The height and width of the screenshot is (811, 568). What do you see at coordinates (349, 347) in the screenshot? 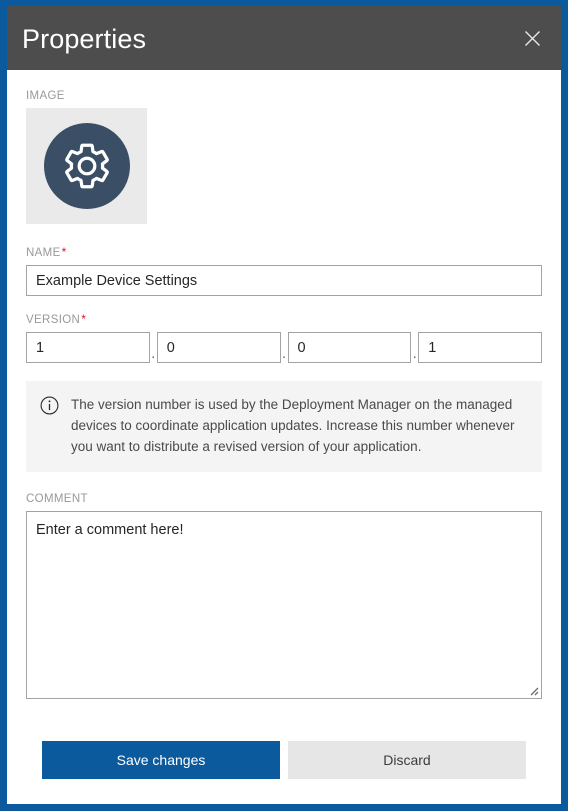
I see `version-build-input` at bounding box center [349, 347].